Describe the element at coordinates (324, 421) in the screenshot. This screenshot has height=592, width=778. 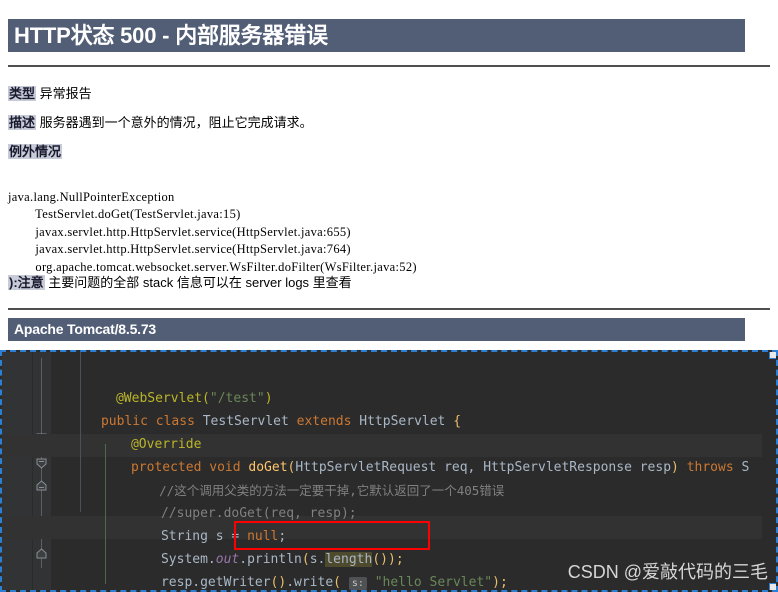
I see `keyword-token: extends` at that location.